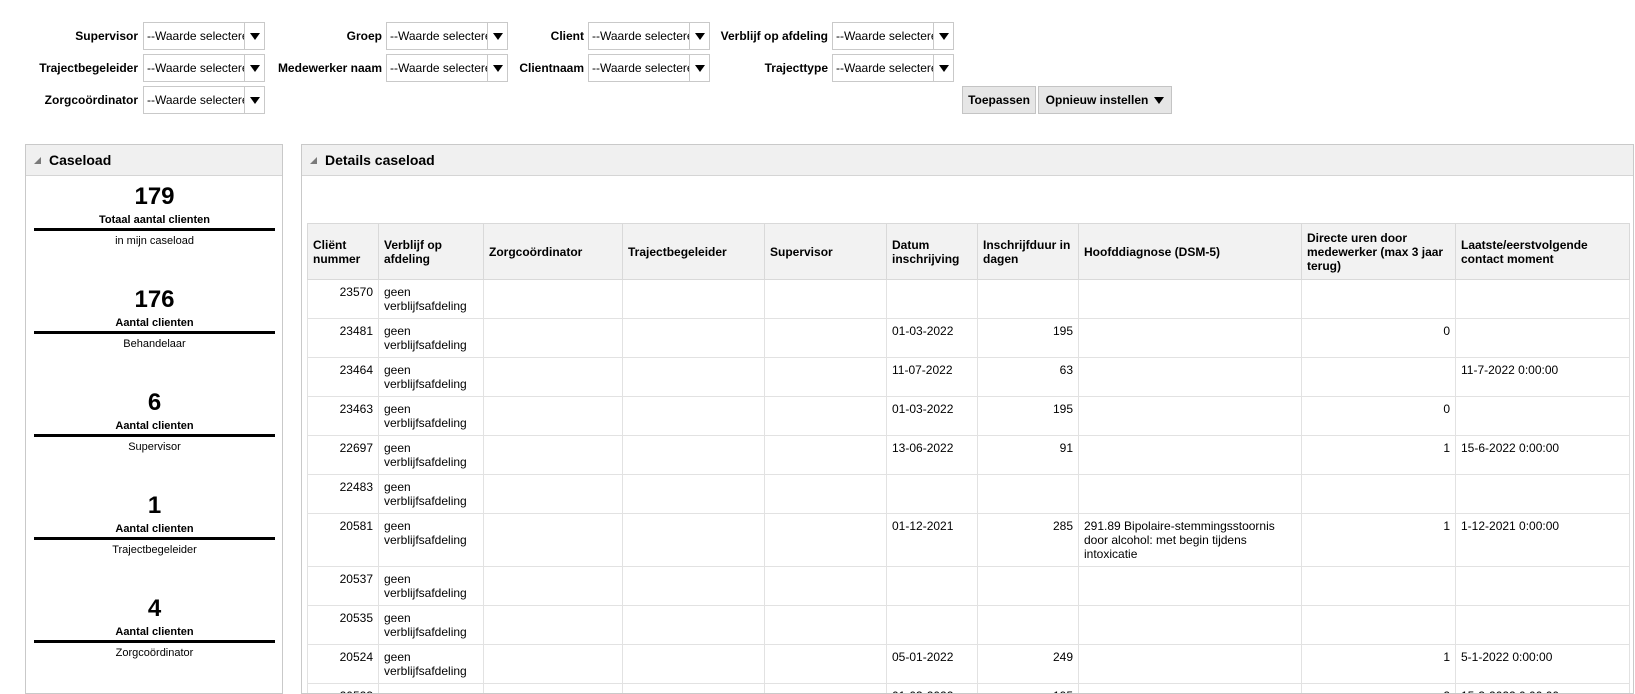 The image size is (1635, 694). I want to click on table-cell: 22697, so click(343, 455).